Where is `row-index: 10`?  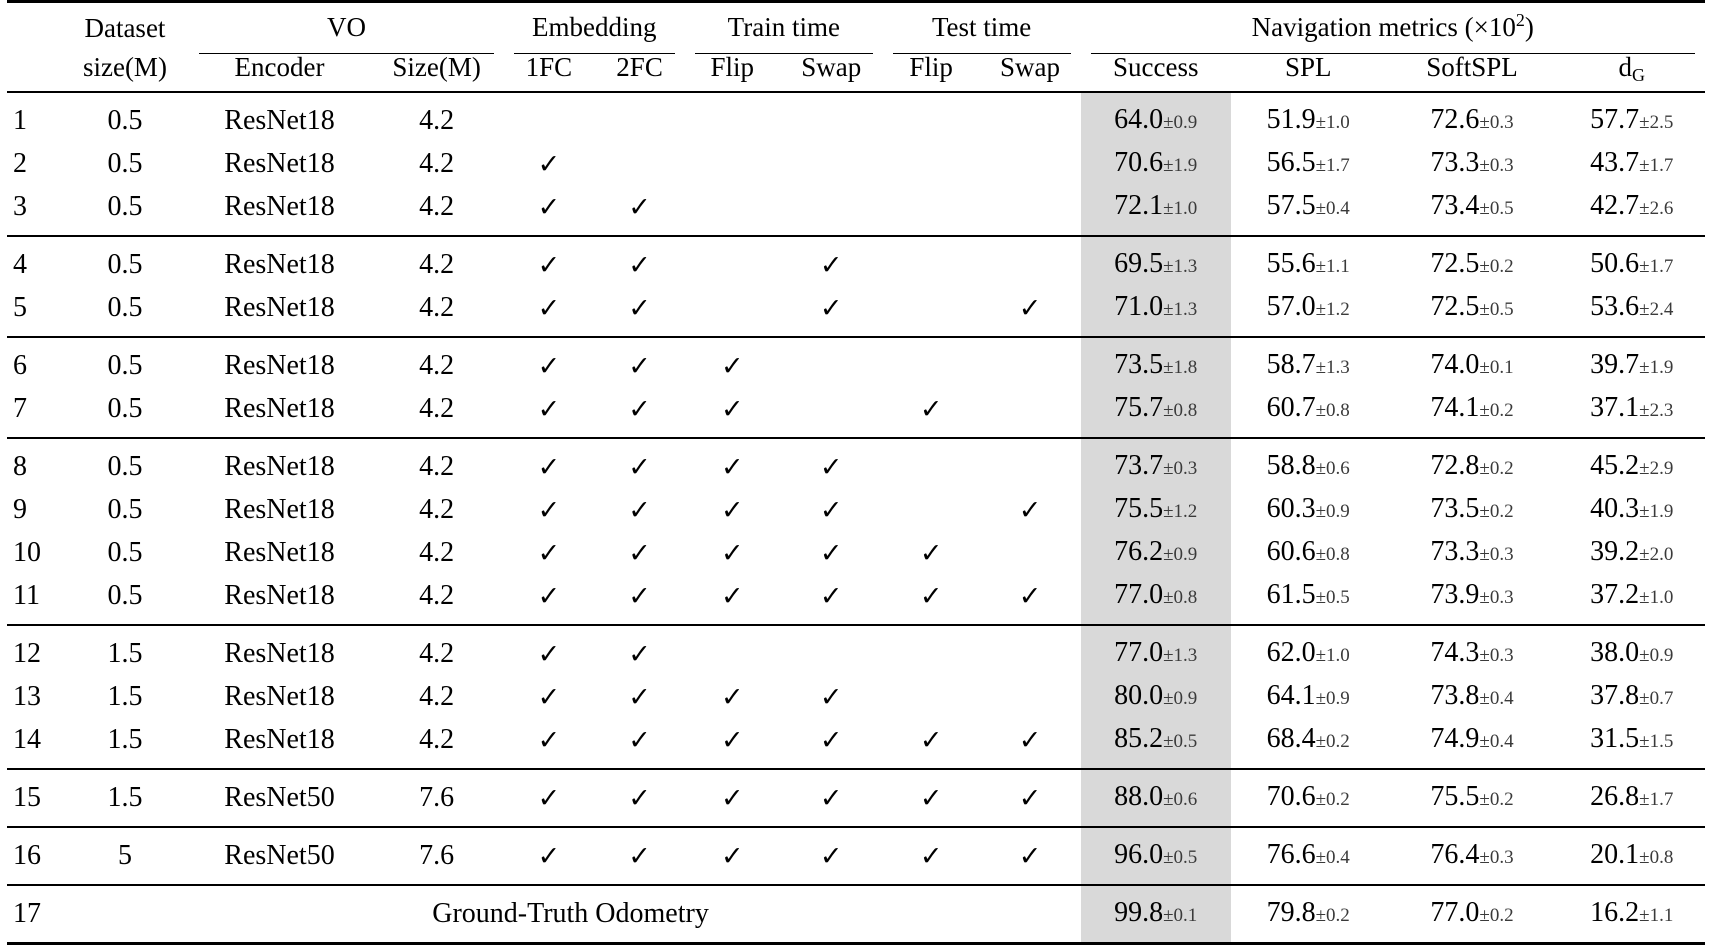 row-index: 10 is located at coordinates (27, 552).